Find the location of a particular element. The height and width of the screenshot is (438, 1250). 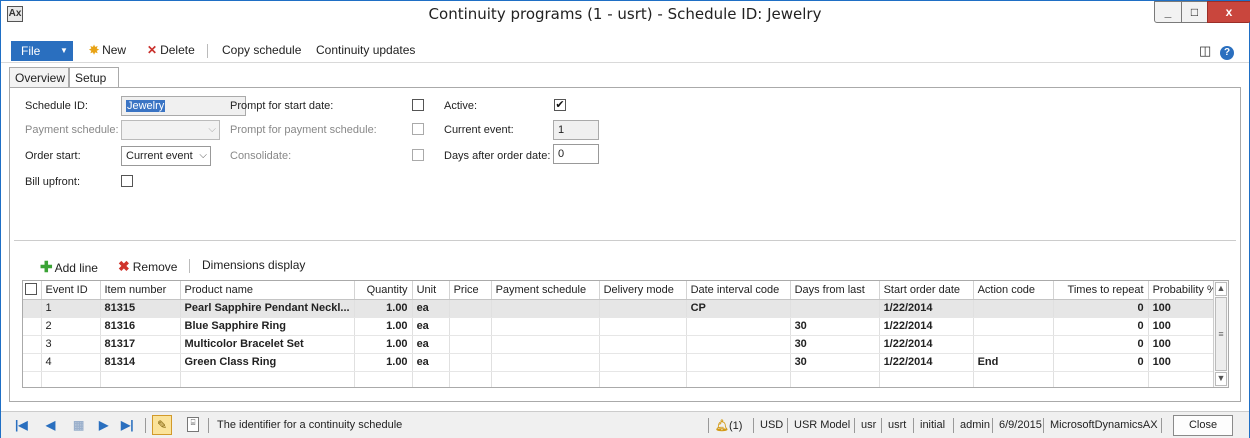

close-button: Close is located at coordinates (1203, 425).